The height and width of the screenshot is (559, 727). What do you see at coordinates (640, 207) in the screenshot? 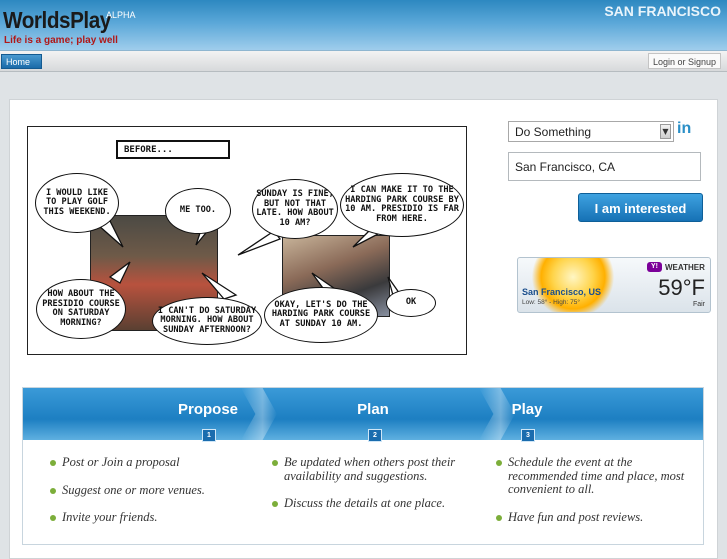
I see `interested-button: I am interested` at bounding box center [640, 207].